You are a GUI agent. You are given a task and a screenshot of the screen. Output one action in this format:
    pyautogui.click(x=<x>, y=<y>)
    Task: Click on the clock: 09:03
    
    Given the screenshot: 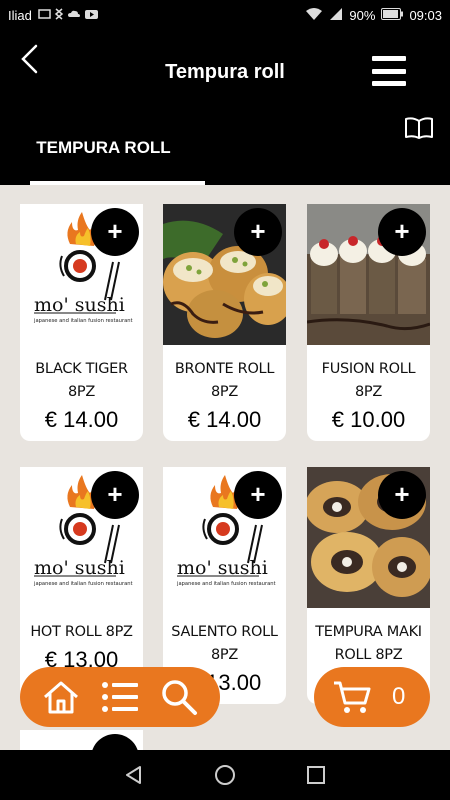 What is the action you would take?
    pyautogui.click(x=425, y=15)
    